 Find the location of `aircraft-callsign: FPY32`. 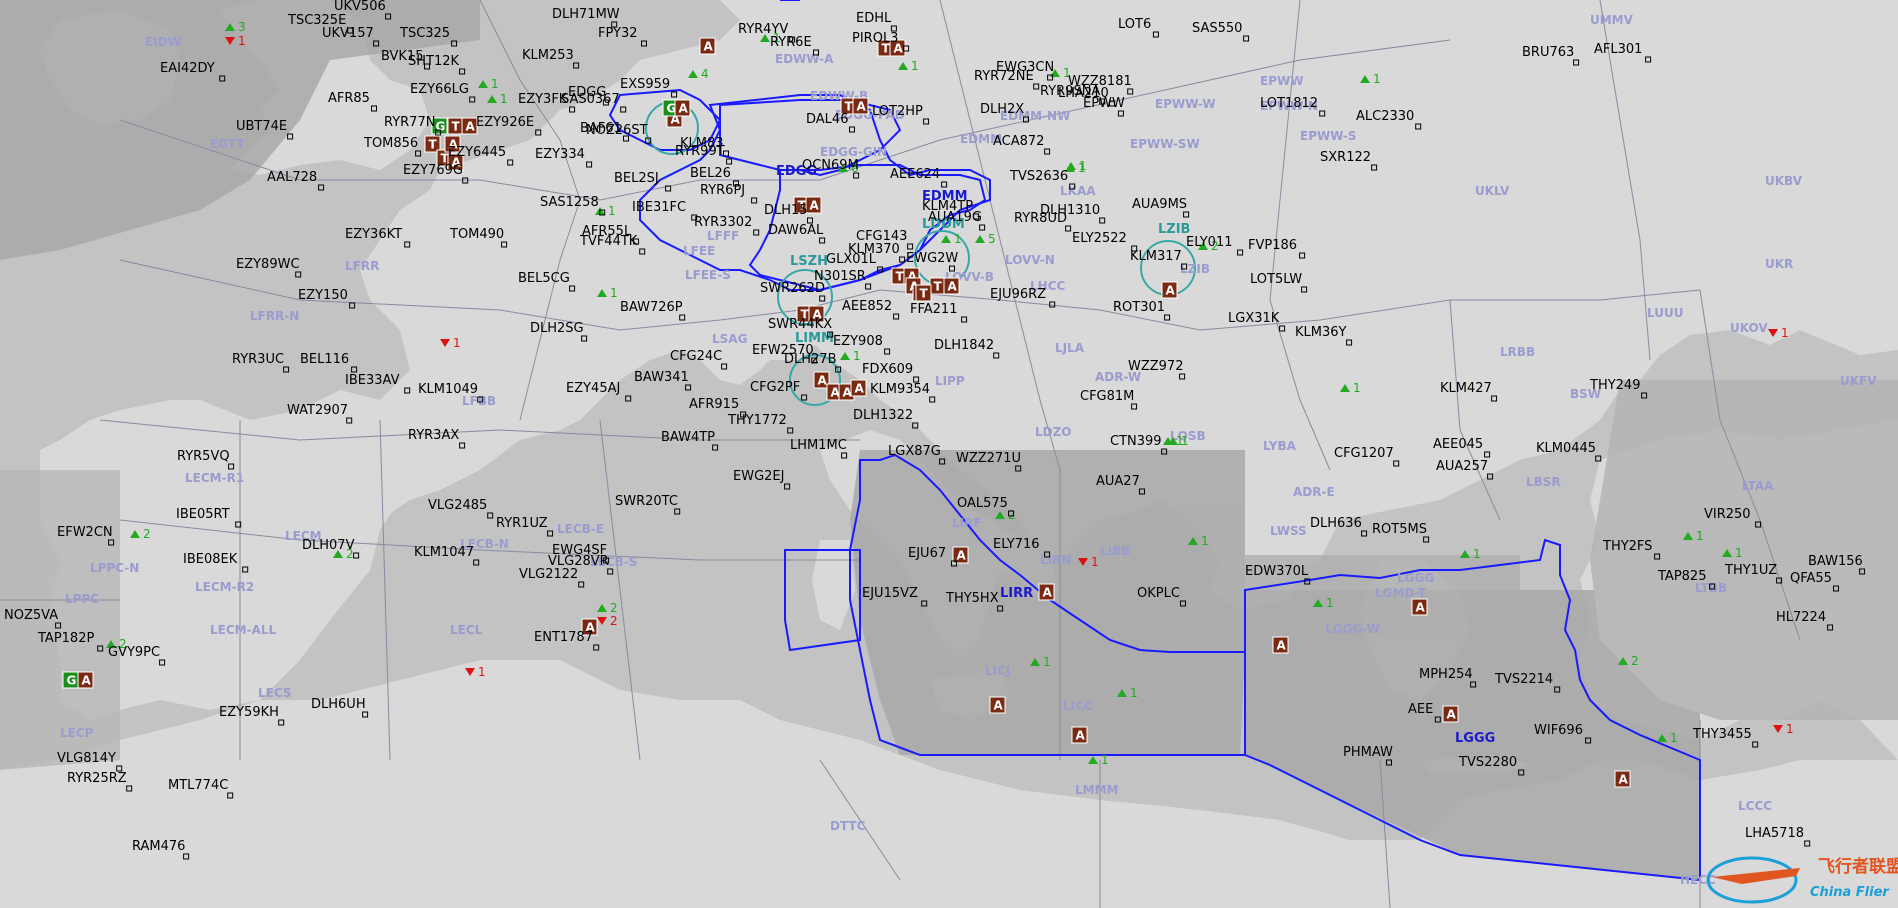

aircraft-callsign: FPY32 is located at coordinates (618, 33).